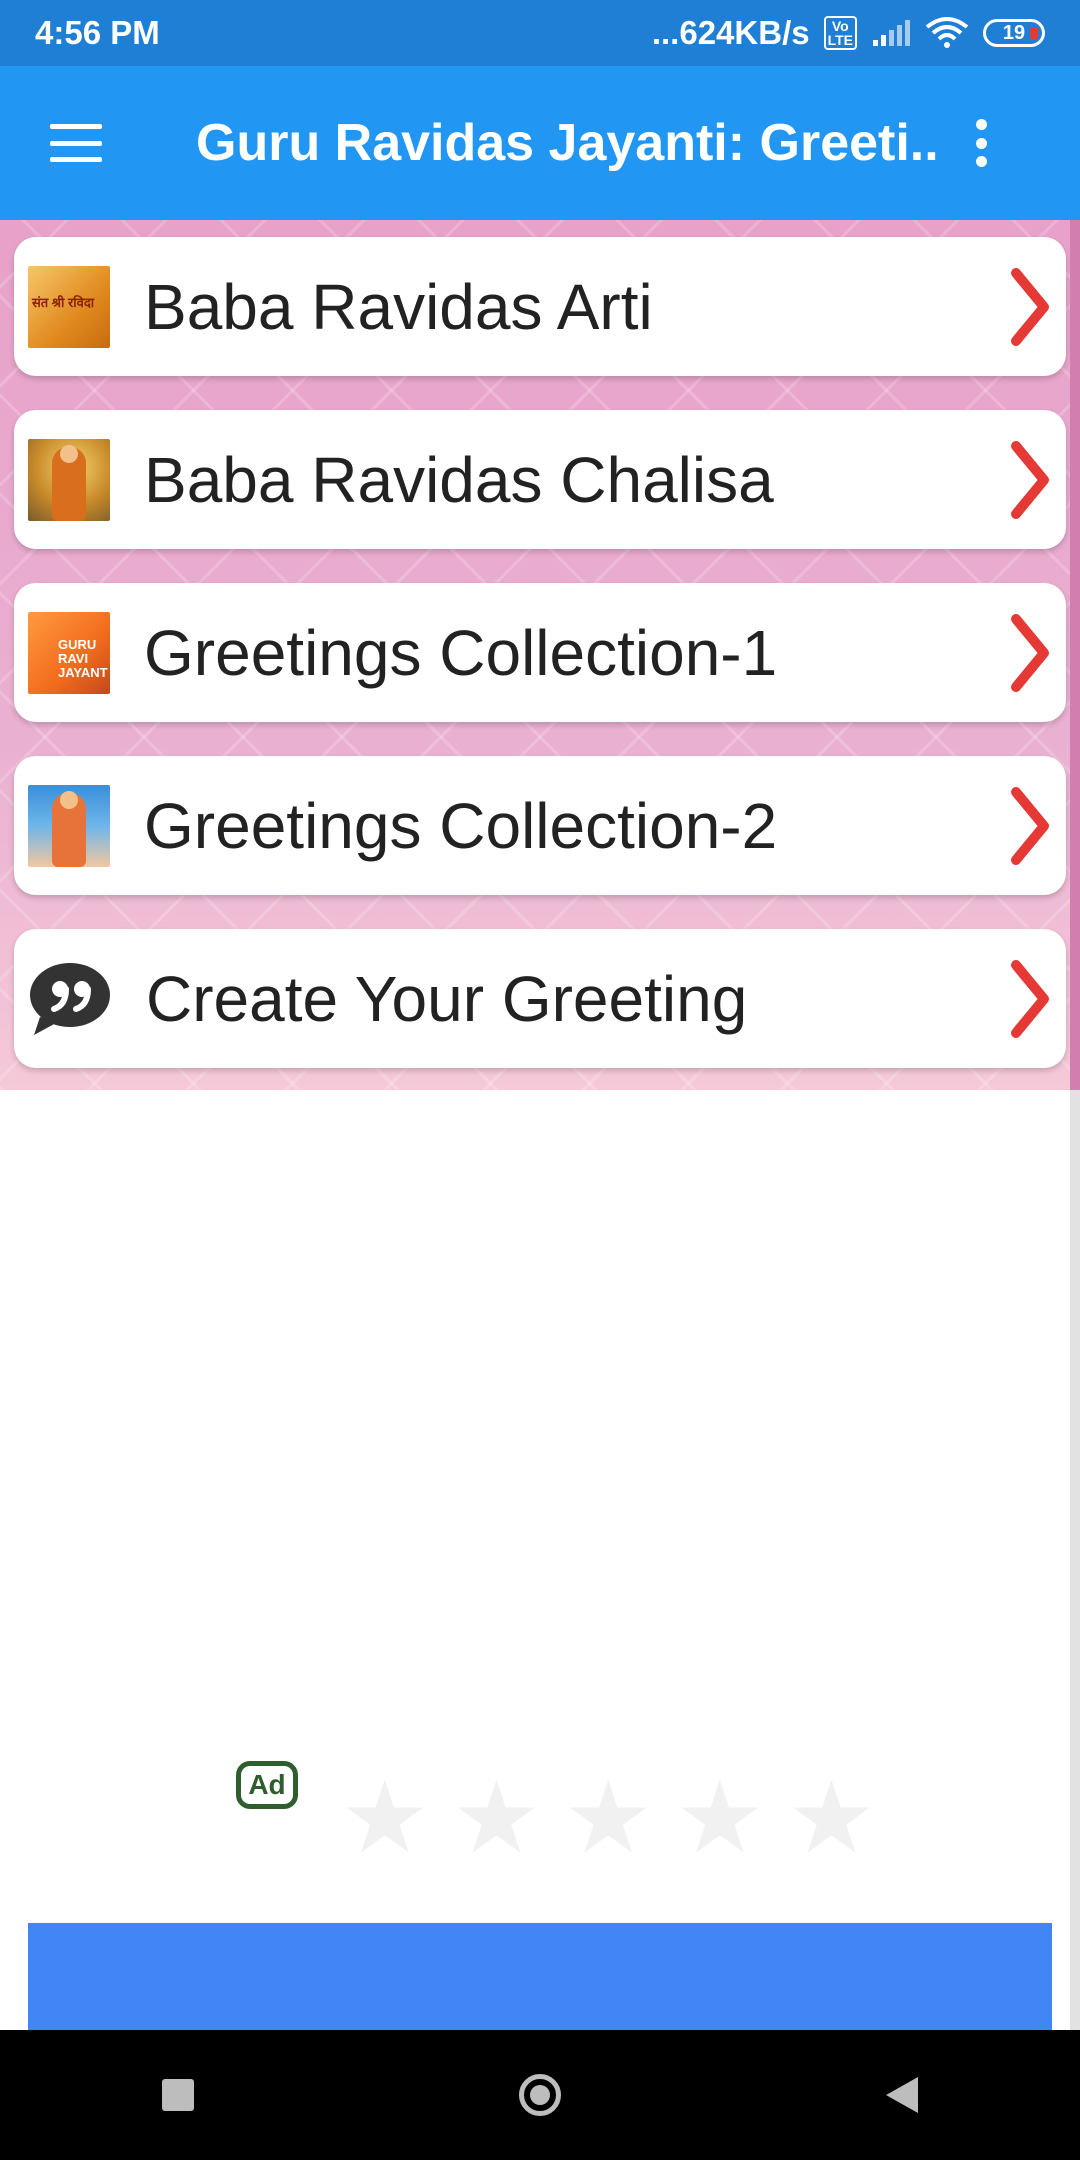  Describe the element at coordinates (267, 1785) in the screenshot. I see `ad-badge: Ad` at that location.